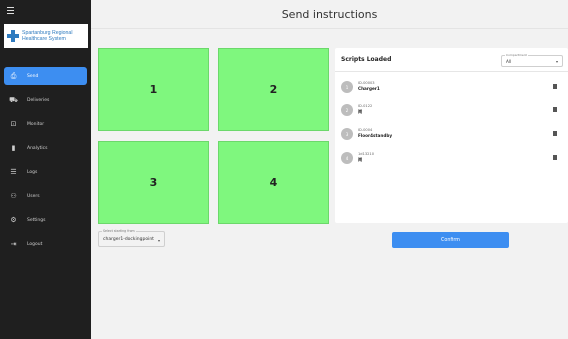 The image size is (568, 339). What do you see at coordinates (369, 88) in the screenshot?
I see `script-name: Charger1` at bounding box center [369, 88].